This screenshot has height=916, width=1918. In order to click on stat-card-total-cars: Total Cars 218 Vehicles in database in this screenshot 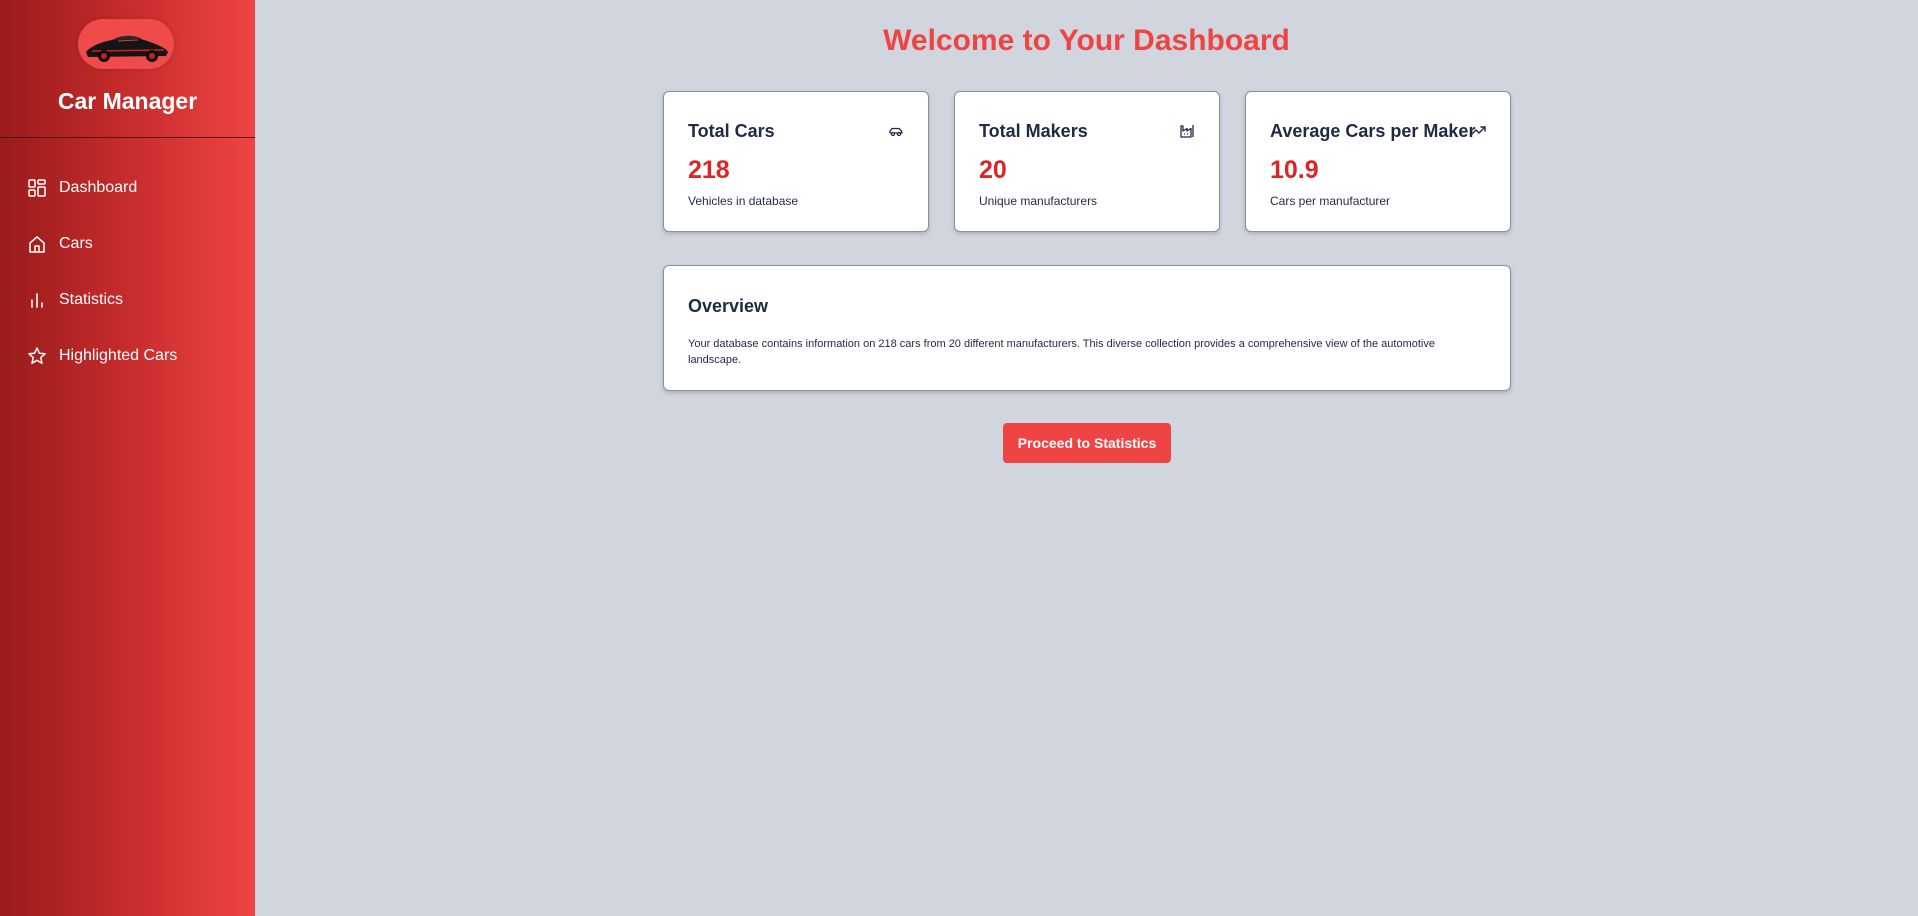, I will do `click(796, 161)`.